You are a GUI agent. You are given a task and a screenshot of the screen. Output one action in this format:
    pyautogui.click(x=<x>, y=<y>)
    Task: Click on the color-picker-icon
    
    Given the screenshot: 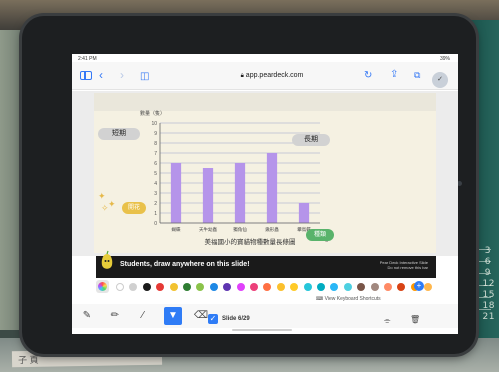 What is the action you would take?
    pyautogui.click(x=102, y=286)
    